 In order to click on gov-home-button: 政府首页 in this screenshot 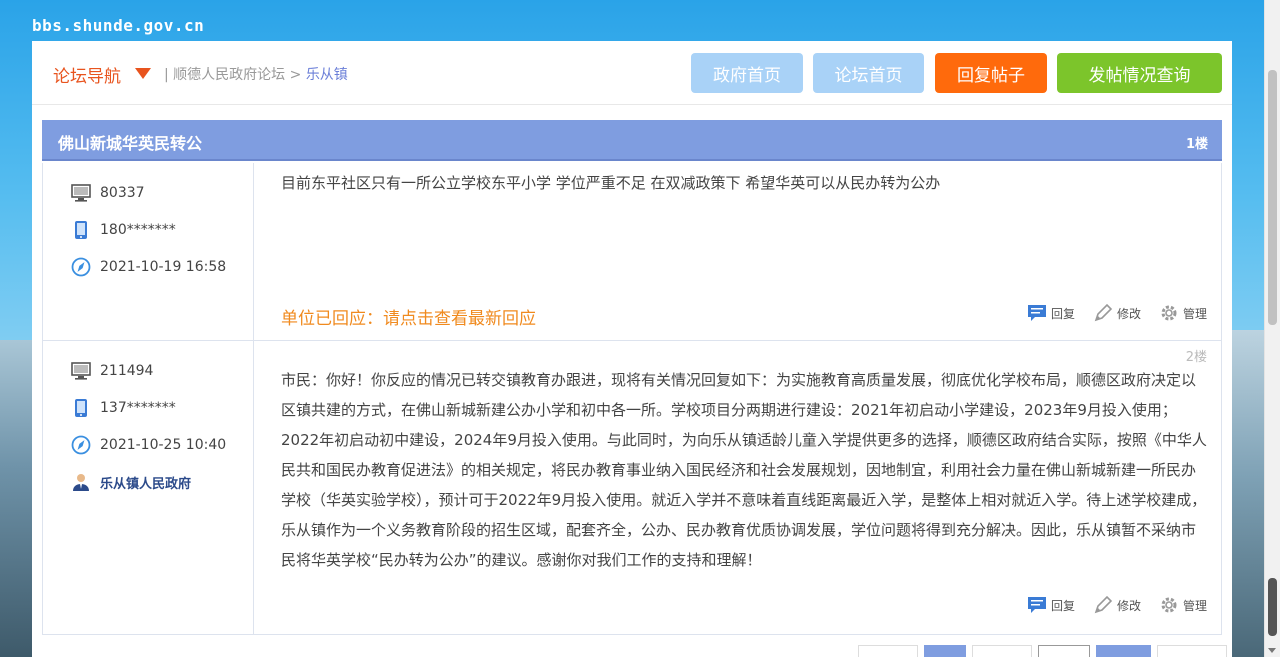, I will do `click(747, 73)`.